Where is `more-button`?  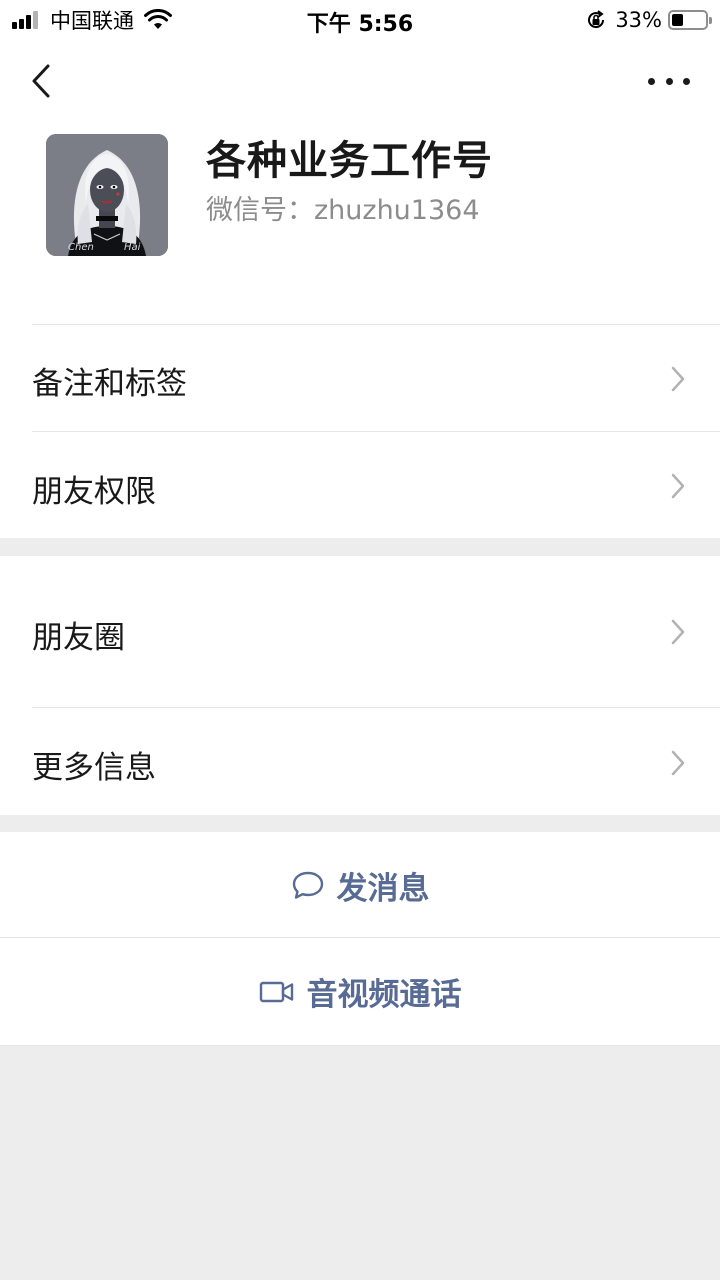 more-button is located at coordinates (669, 81).